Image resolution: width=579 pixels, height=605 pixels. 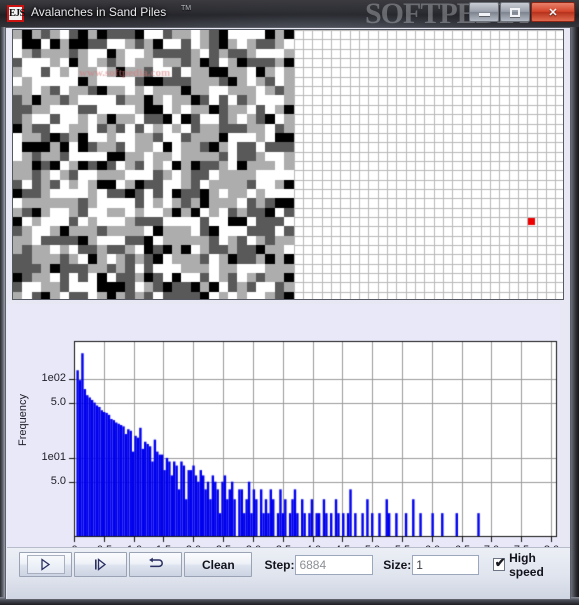 I want to click on minimize-icon, so click(x=484, y=12).